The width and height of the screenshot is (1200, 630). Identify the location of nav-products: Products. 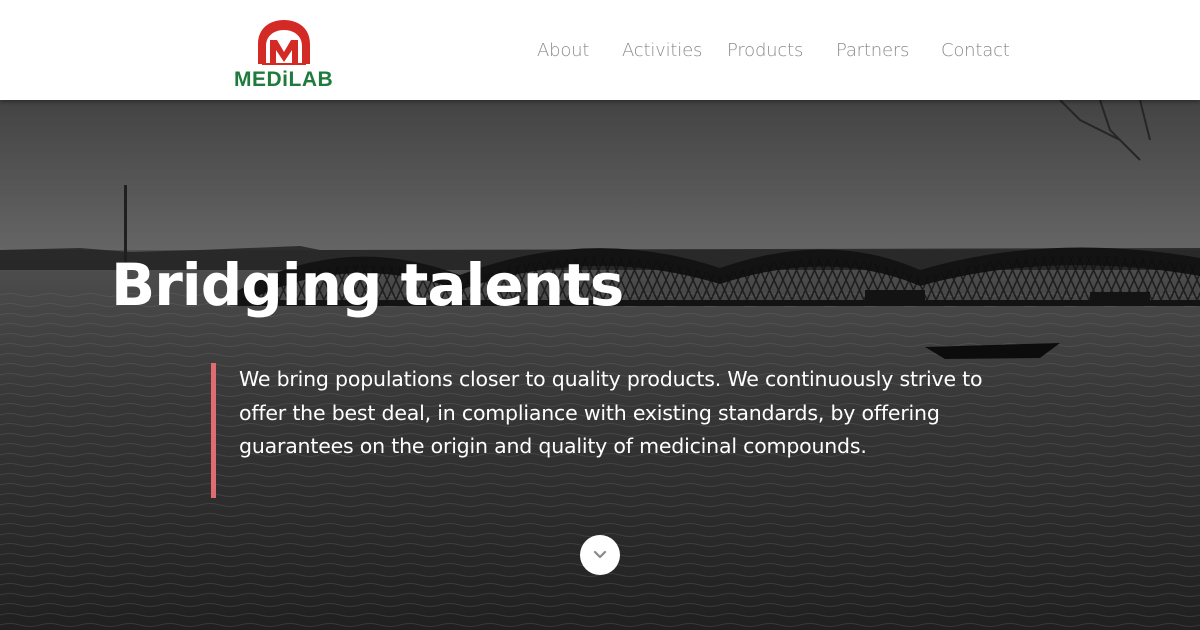
(765, 51).